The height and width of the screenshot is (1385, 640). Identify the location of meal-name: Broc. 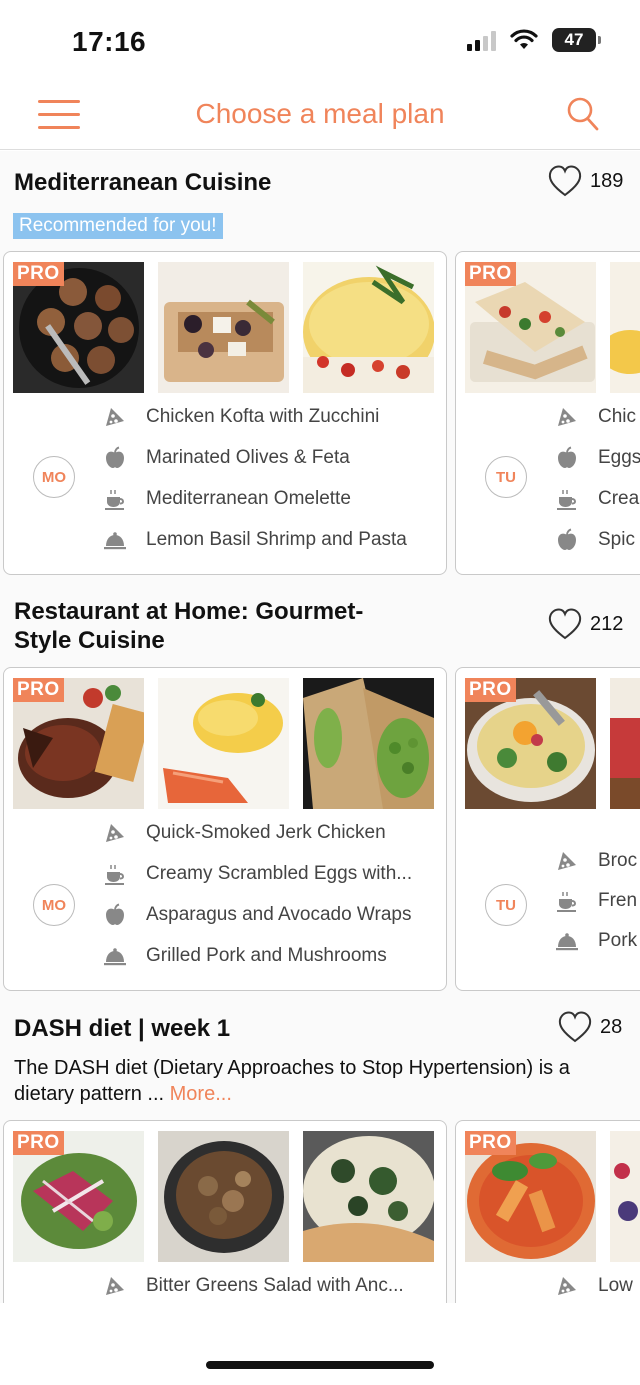
(618, 860).